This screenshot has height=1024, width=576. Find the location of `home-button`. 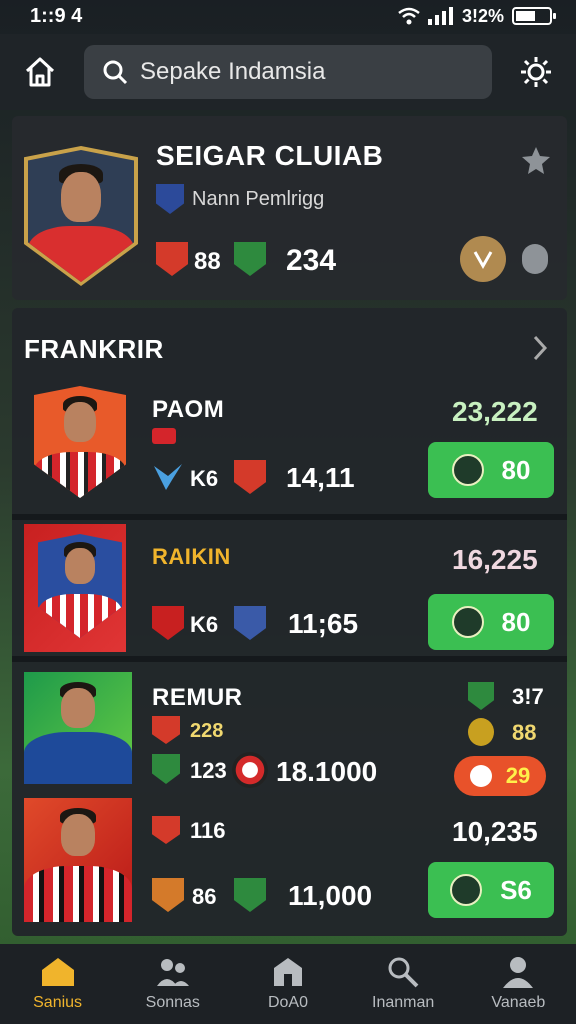

home-button is located at coordinates (40, 72).